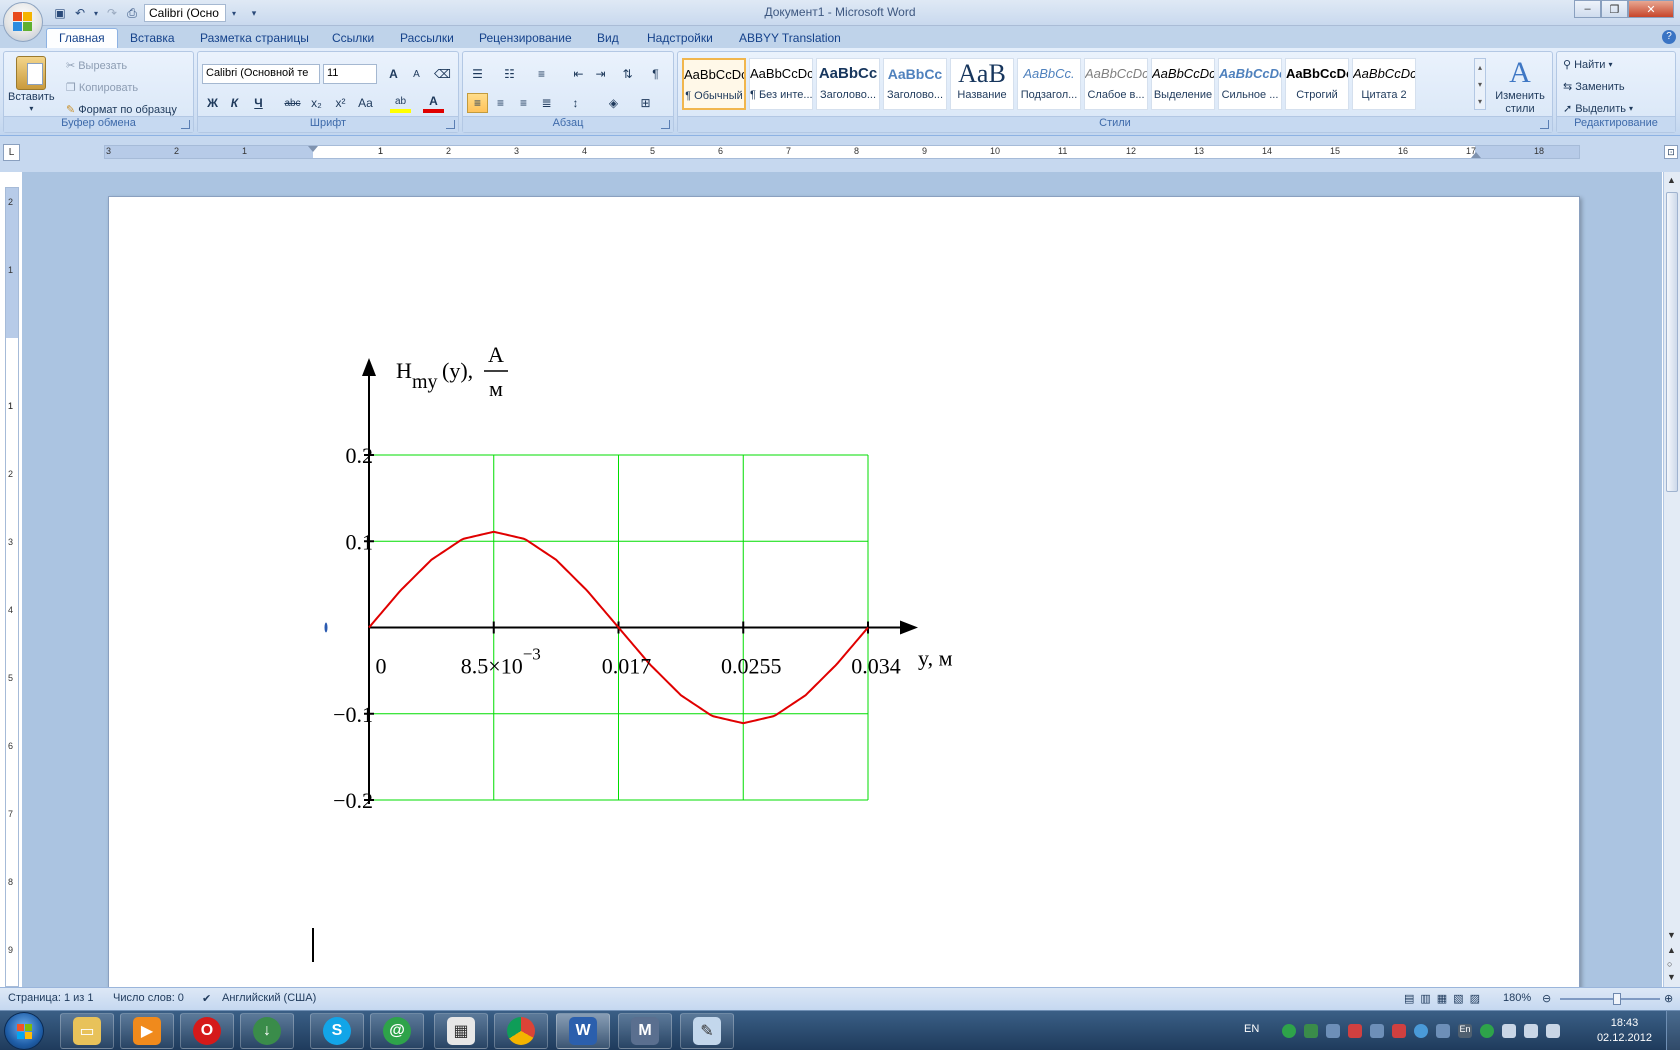 This screenshot has width=1680, height=1050. Describe the element at coordinates (608, 38) in the screenshot. I see `tab-view: Вид` at that location.